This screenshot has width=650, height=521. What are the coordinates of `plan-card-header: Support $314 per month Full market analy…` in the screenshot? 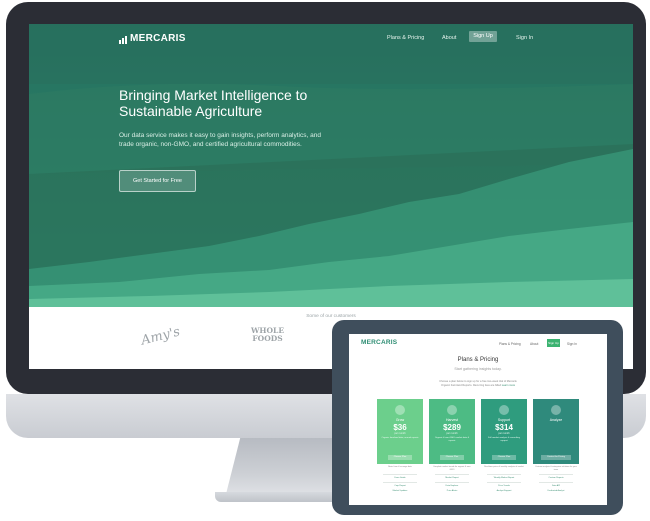 It's located at (504, 431).